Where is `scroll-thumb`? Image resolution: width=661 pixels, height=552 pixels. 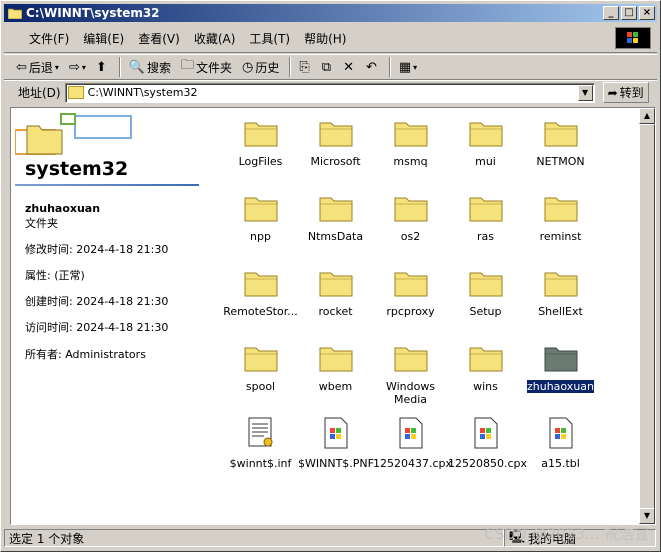
scroll-thumb is located at coordinates (647, 321).